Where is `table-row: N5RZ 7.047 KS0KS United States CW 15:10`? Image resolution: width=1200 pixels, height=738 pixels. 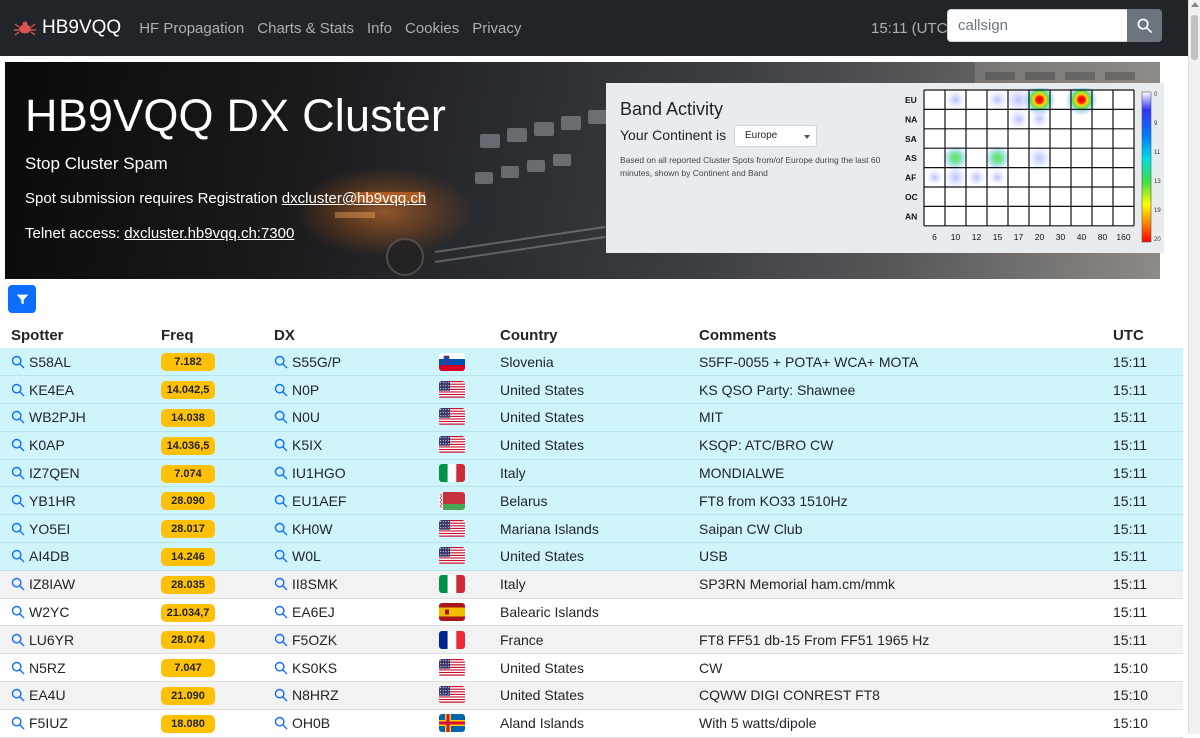 table-row: N5RZ 7.047 KS0KS United States CW 15:10 is located at coordinates (591, 668).